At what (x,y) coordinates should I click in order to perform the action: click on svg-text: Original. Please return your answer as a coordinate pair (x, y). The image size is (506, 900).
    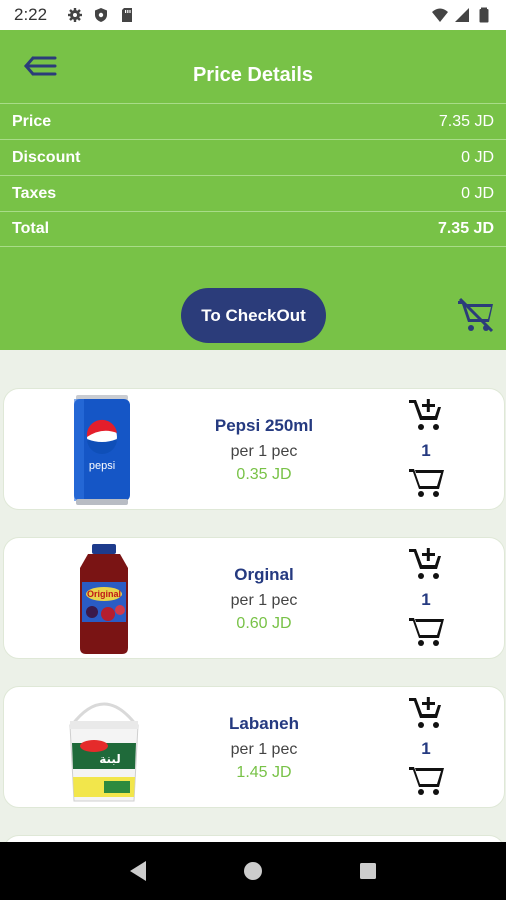
    Looking at the image, I should click on (104, 594).